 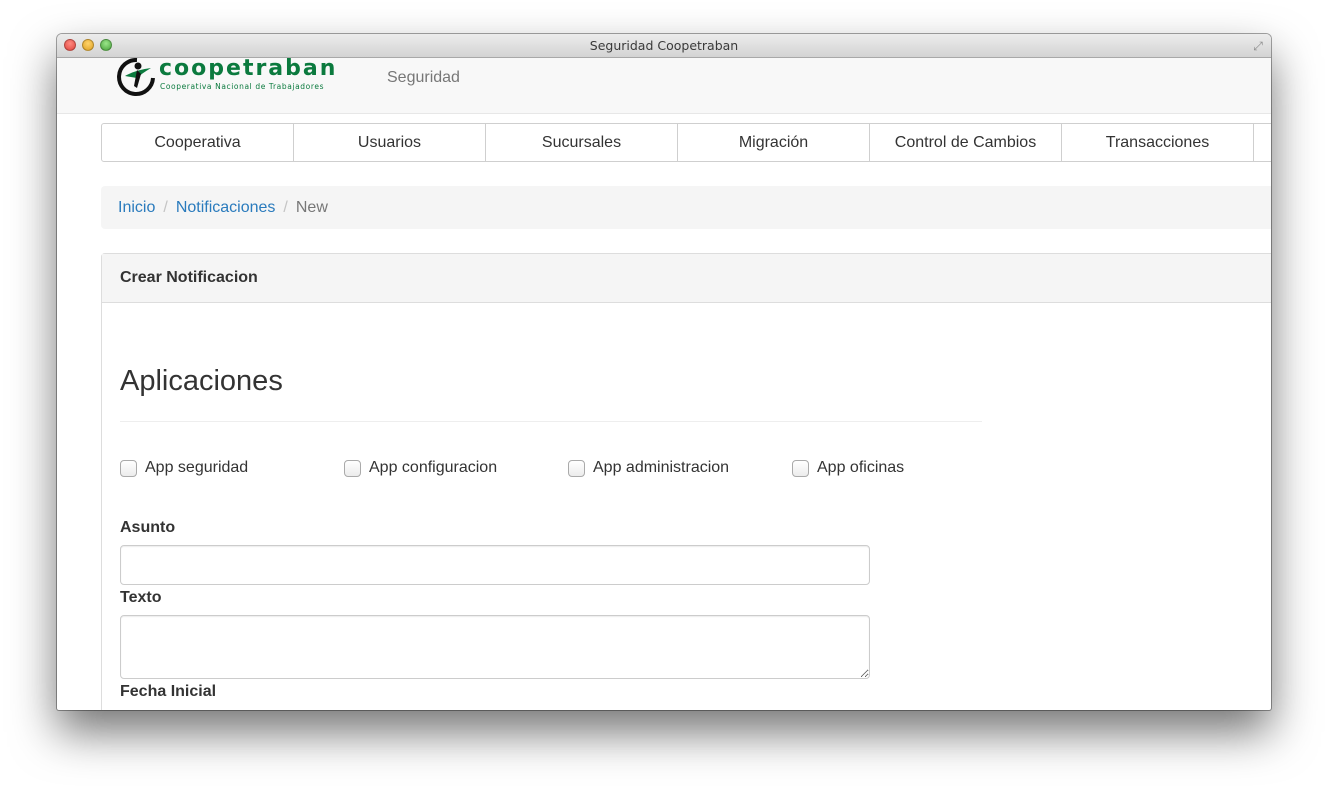 I want to click on minimize-window-button, so click(x=88, y=45).